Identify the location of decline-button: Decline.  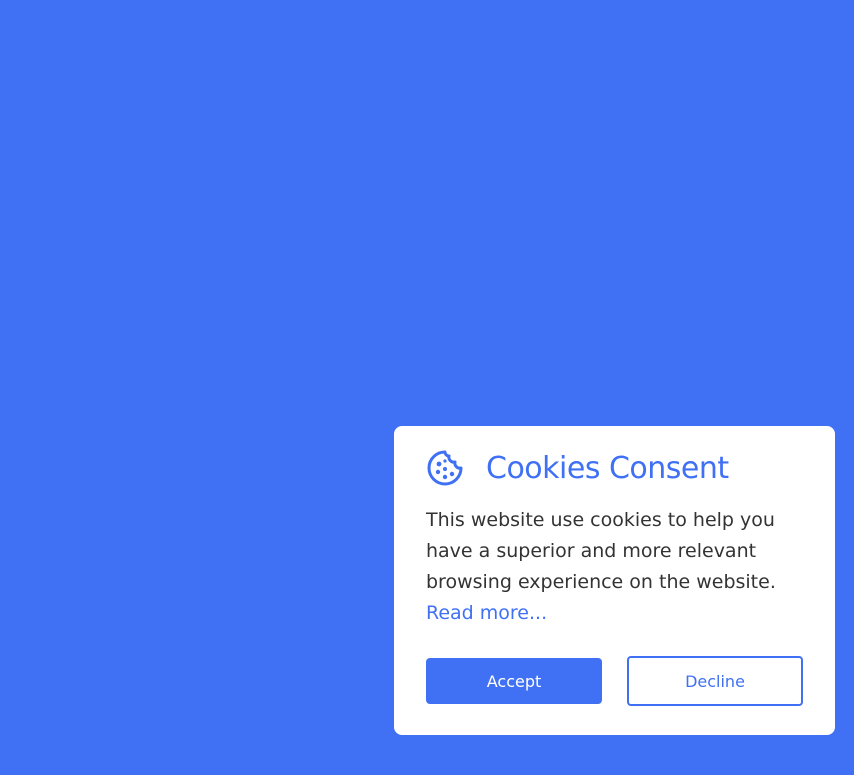
(715, 681).